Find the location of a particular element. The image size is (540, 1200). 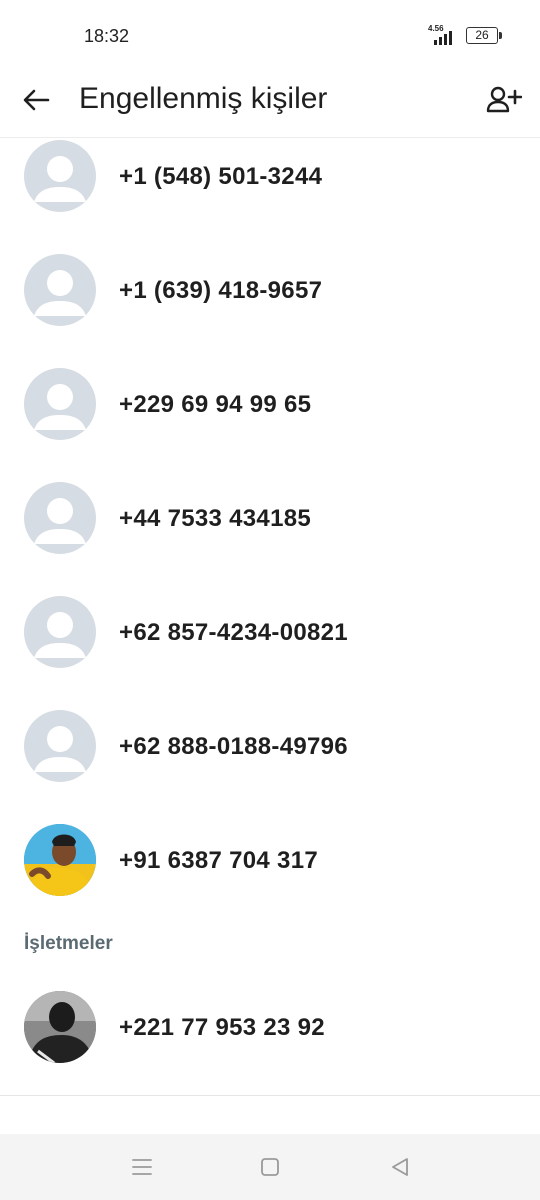

section-header-businesses: İşletmeler is located at coordinates (68, 943).